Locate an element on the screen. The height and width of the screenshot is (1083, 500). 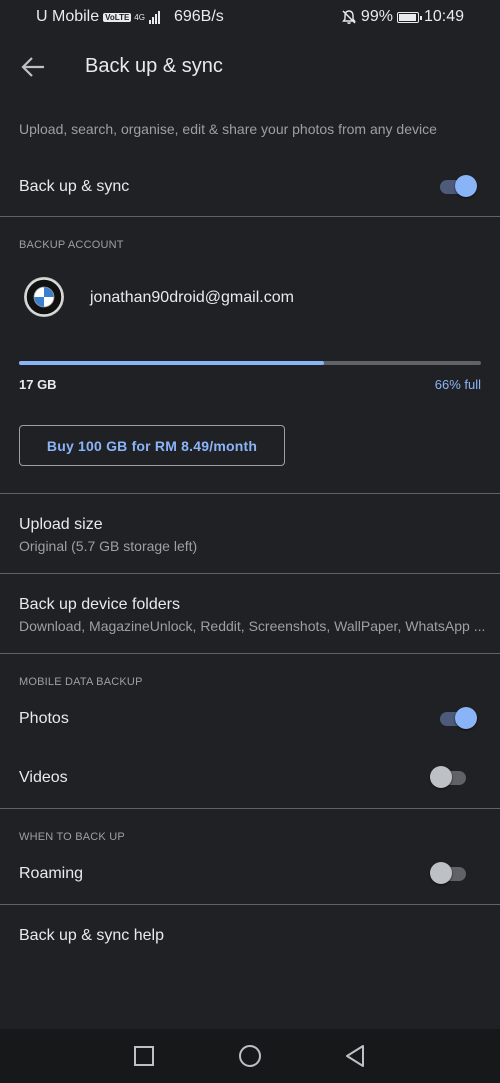
bmw-logo-icon is located at coordinates (44, 297).